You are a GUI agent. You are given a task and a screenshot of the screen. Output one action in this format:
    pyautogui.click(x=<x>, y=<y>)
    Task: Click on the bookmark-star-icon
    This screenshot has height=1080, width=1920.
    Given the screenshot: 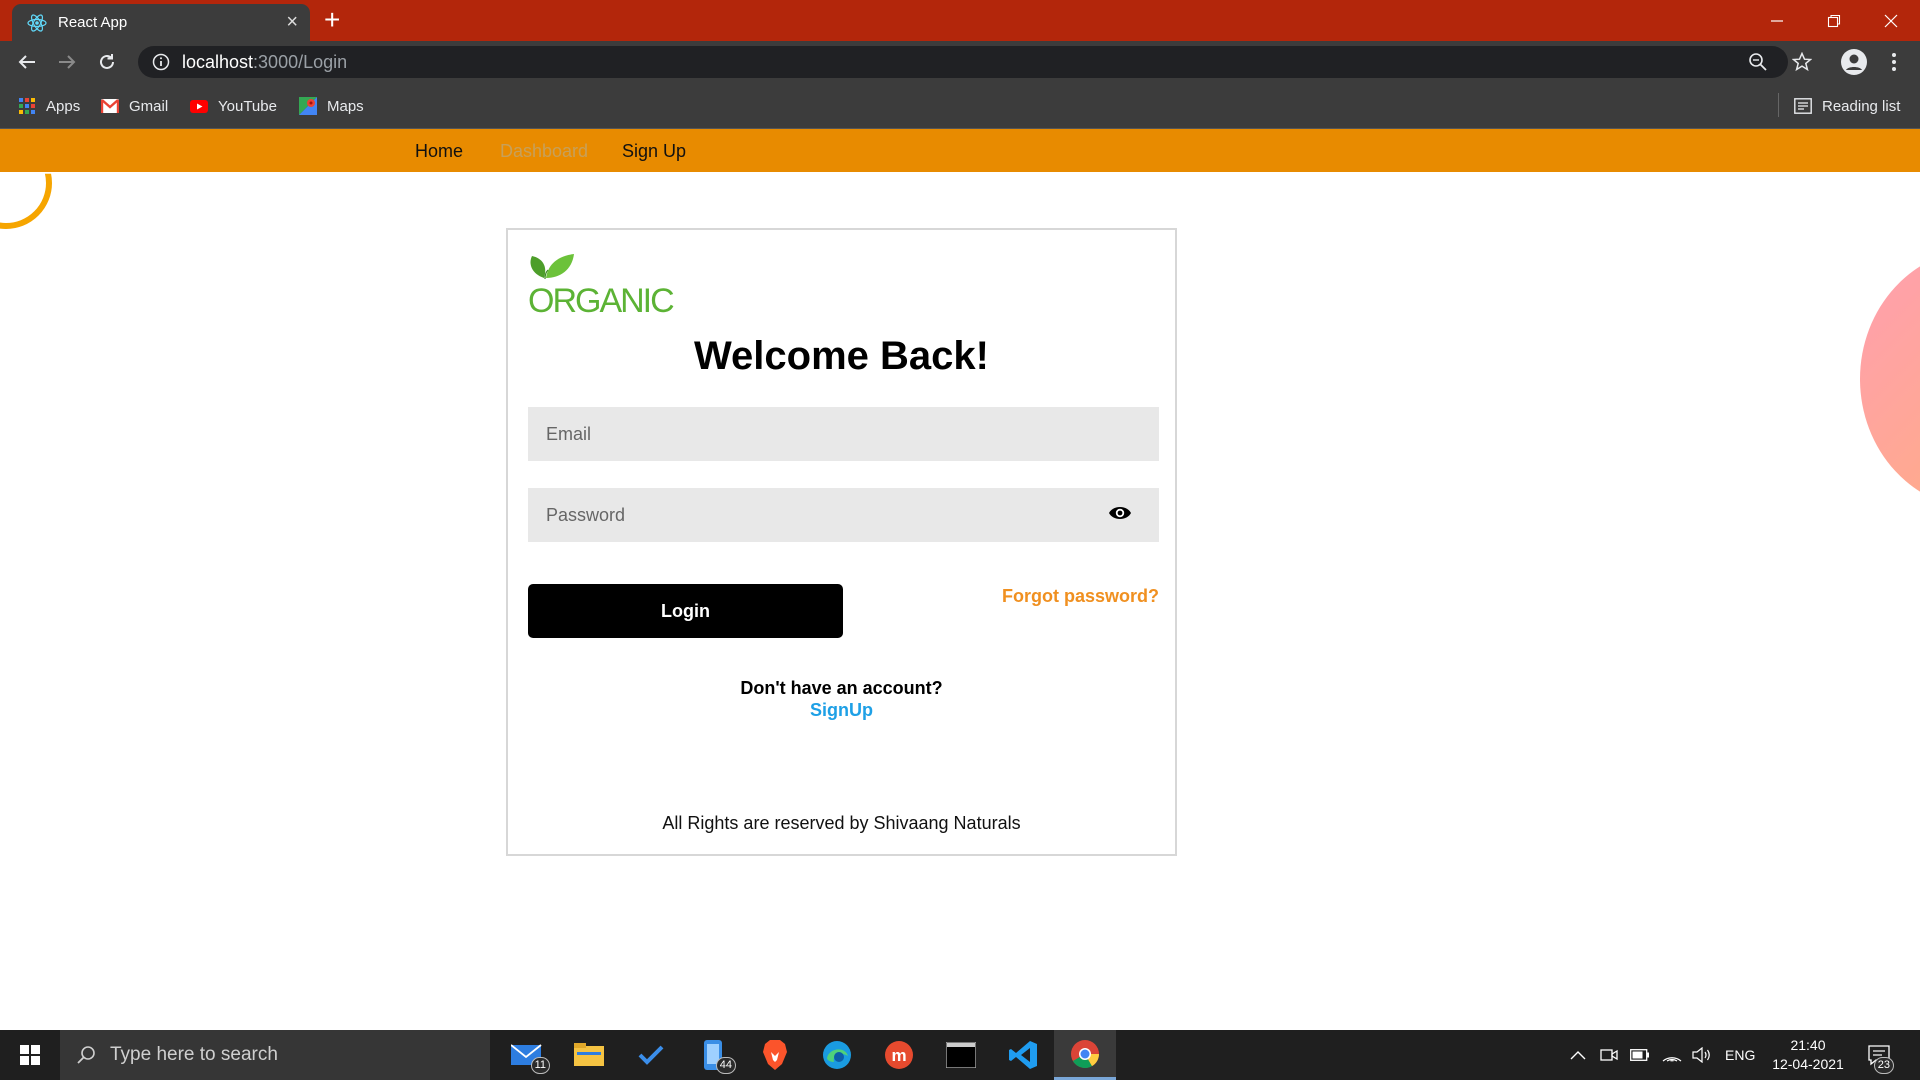 What is the action you would take?
    pyautogui.click(x=1802, y=62)
    